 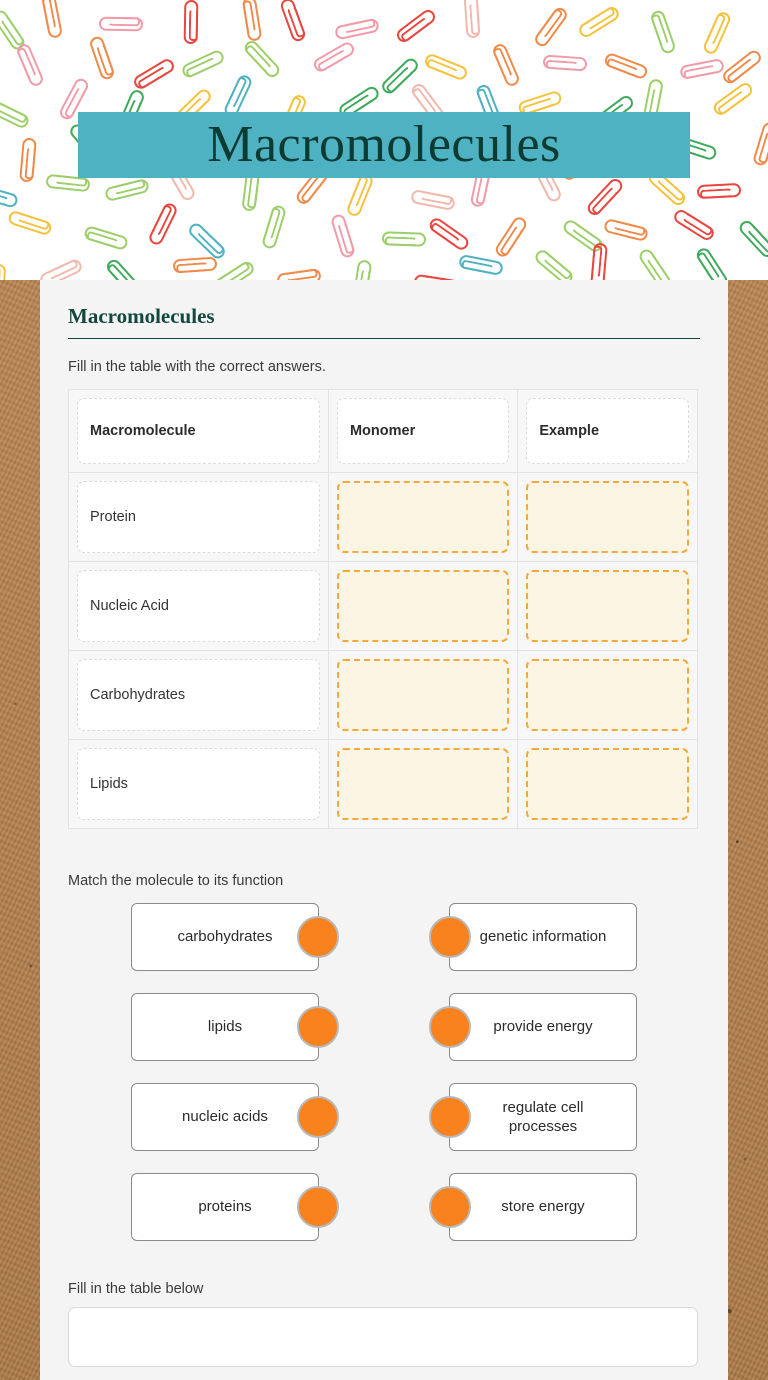 I want to click on answer-blank-protein-example, so click(x=607, y=517).